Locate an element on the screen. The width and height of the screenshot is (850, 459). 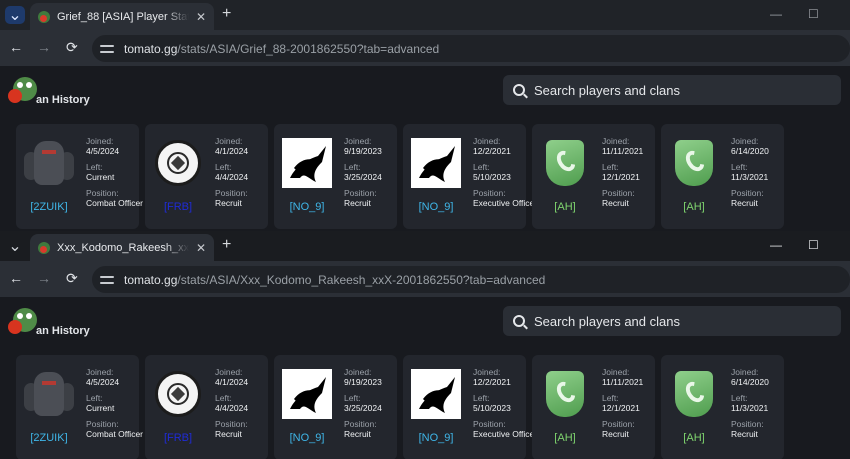
no9-emblem-logo is located at coordinates (436, 394).